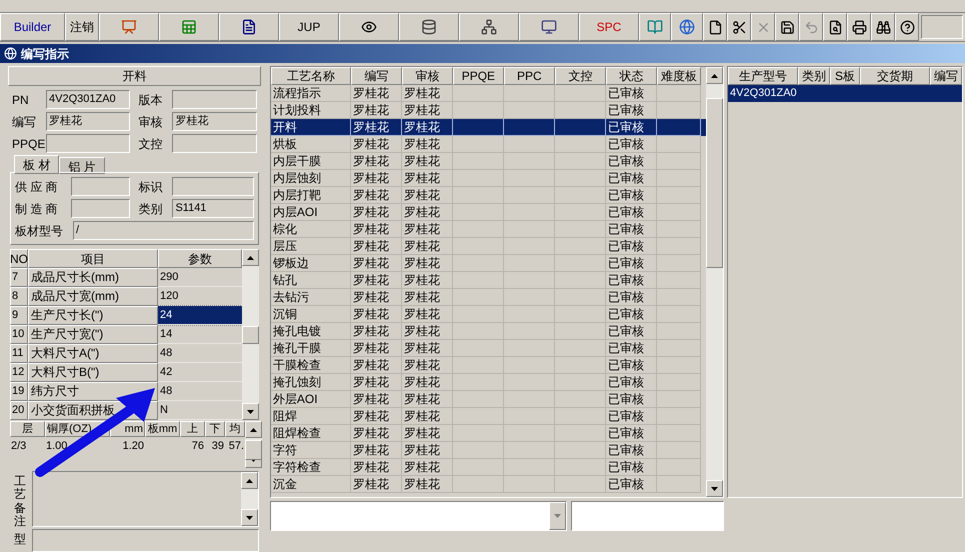 The image size is (965, 552). I want to click on table-row: 字符 罗桂花 罗桂花 已审核, so click(488, 450).